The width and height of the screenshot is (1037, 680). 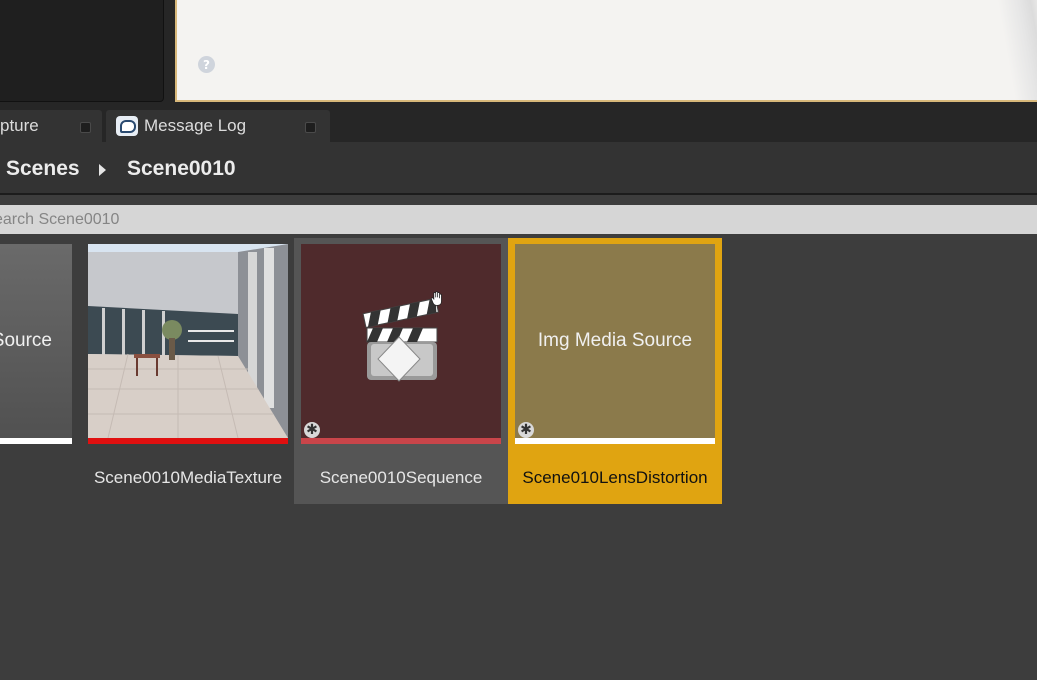 I want to click on asset-tile: ✱ Scene0010Sequence, so click(x=401, y=371).